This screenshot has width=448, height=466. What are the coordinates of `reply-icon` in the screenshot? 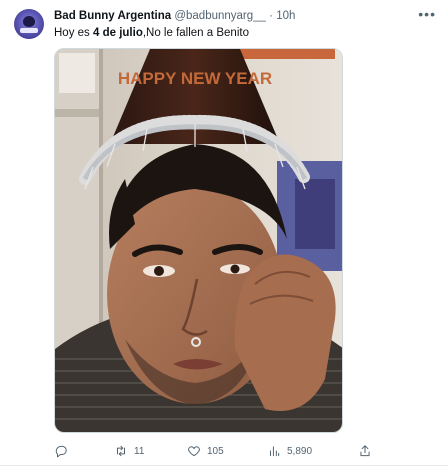 It's located at (61, 451).